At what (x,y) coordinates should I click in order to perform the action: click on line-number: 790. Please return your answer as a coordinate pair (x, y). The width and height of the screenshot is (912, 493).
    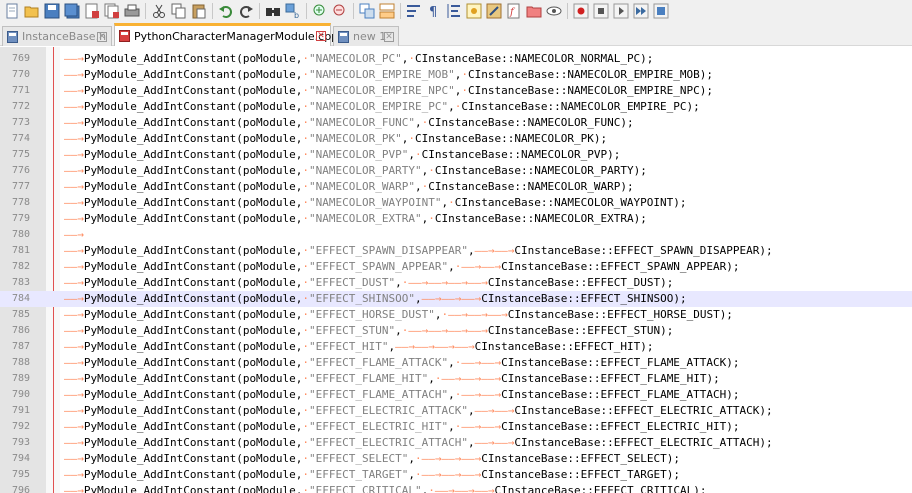
    Looking at the image, I should click on (20, 394).